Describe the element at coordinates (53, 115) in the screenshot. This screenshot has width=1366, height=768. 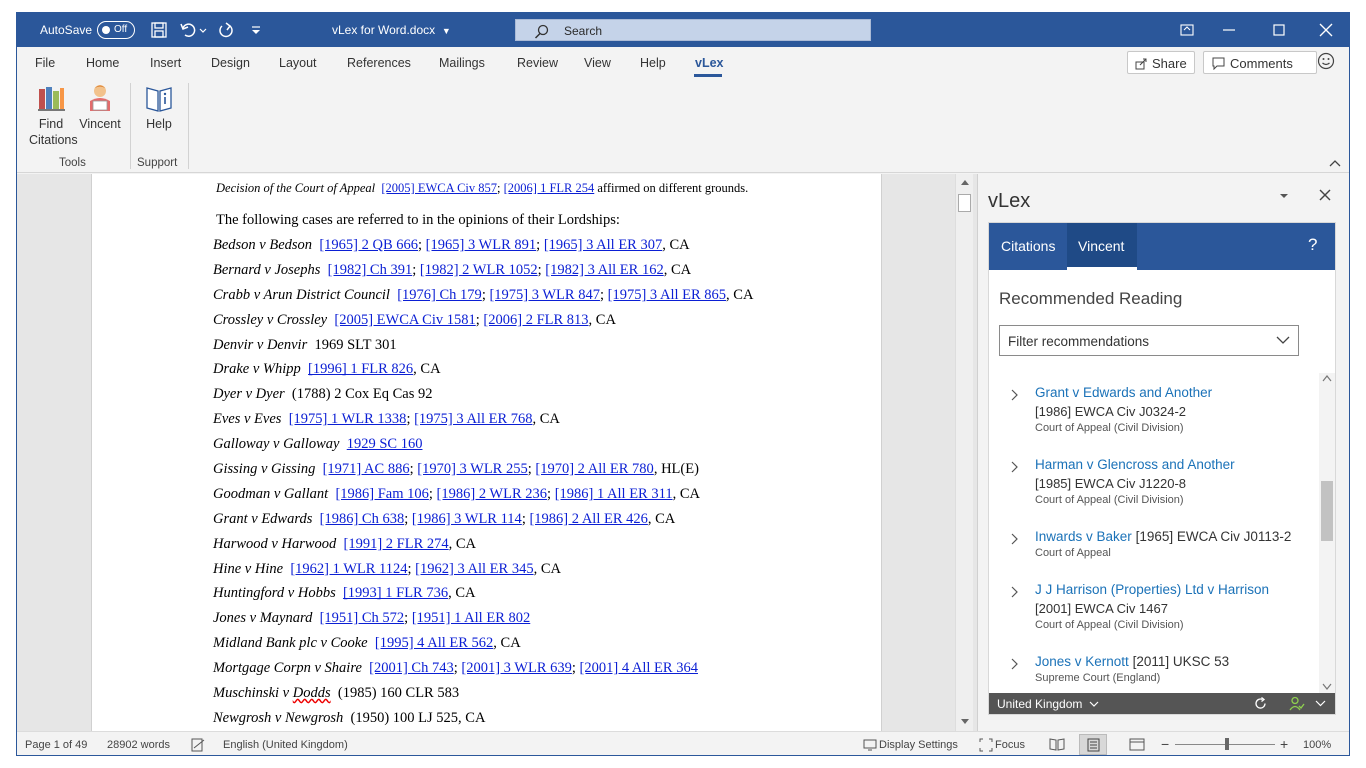
I see `find-citations-button: Find Citations` at that location.